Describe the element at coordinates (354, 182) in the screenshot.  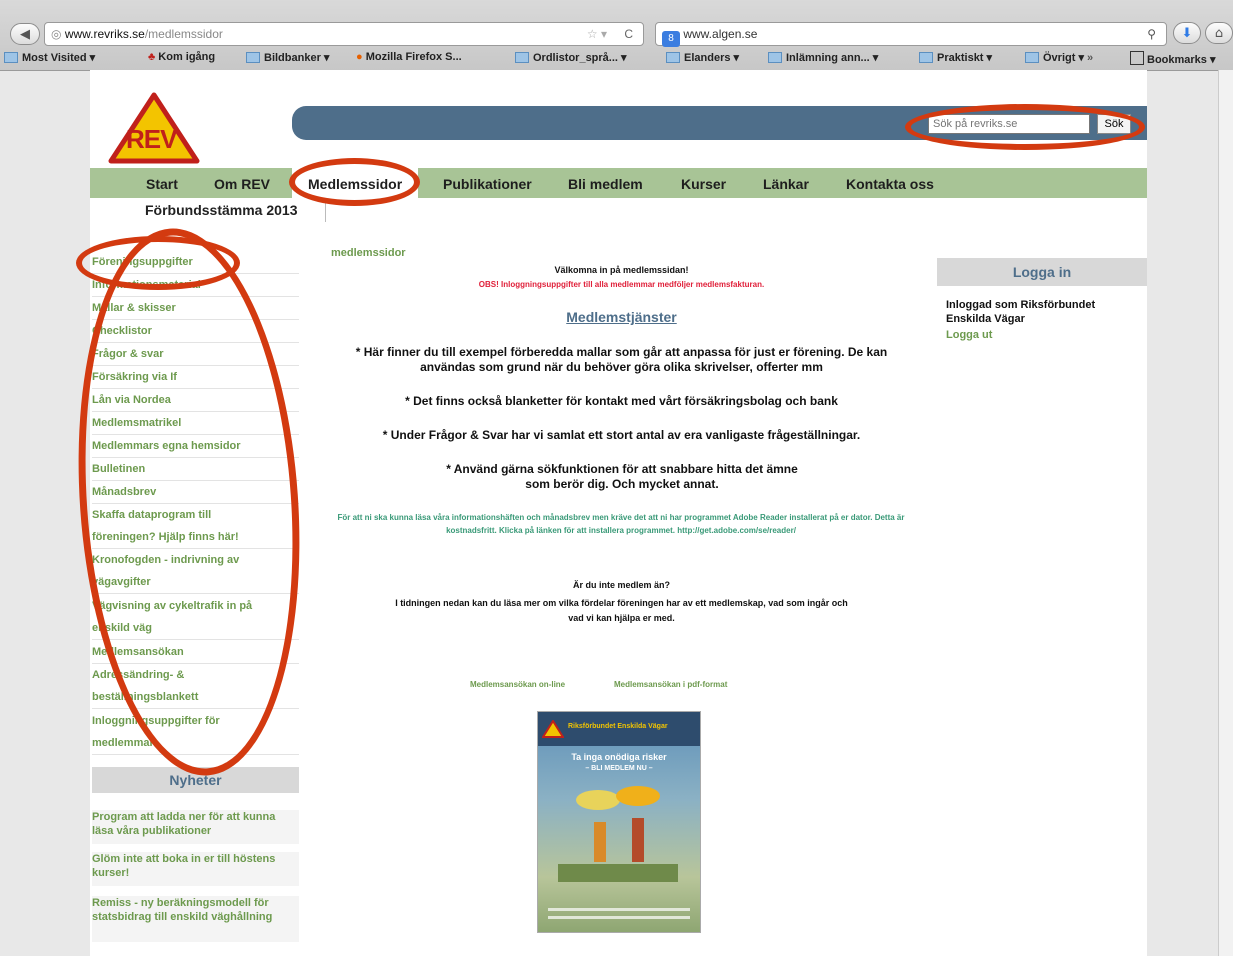
I see `annotation-oval-medlemssidor` at that location.